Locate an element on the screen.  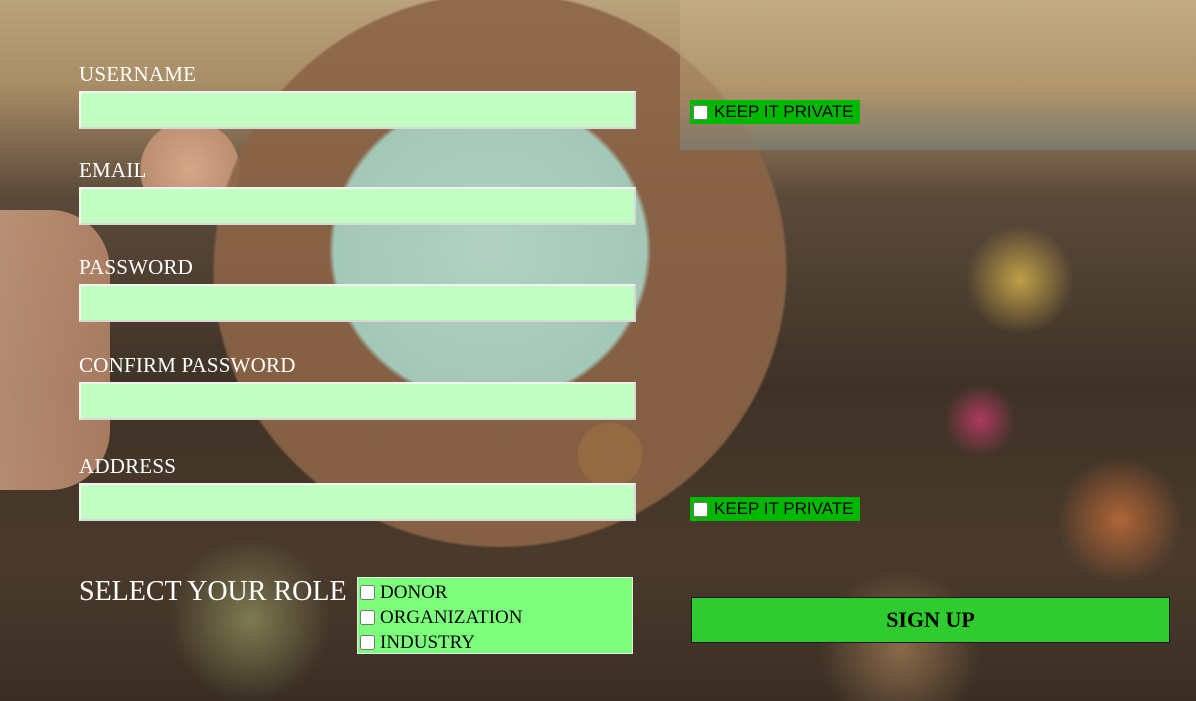
address-label: ADDRESS is located at coordinates (128, 466).